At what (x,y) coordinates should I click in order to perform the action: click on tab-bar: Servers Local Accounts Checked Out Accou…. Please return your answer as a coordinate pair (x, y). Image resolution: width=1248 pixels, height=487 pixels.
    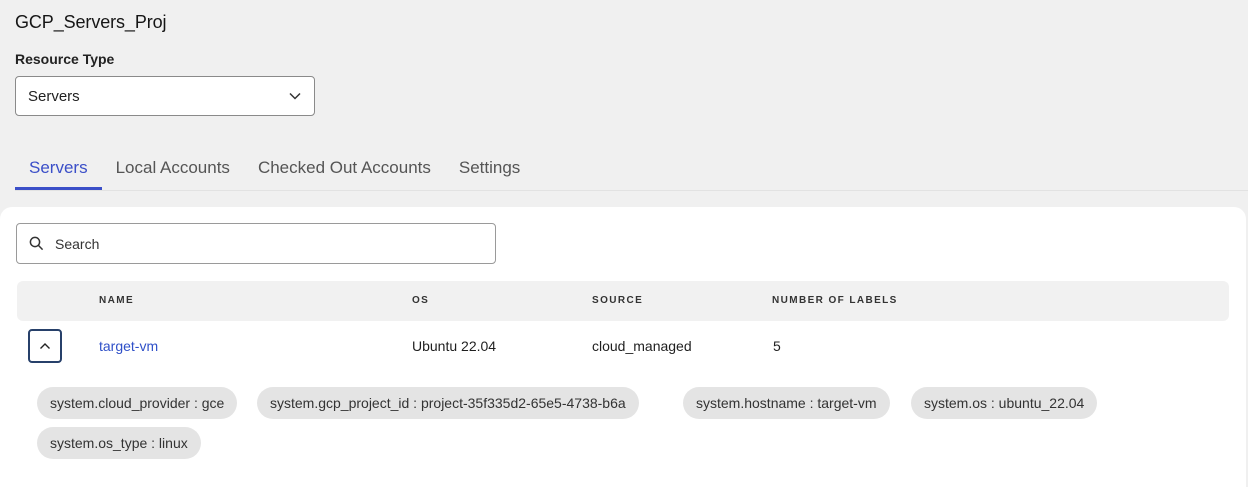
    Looking at the image, I should click on (631, 170).